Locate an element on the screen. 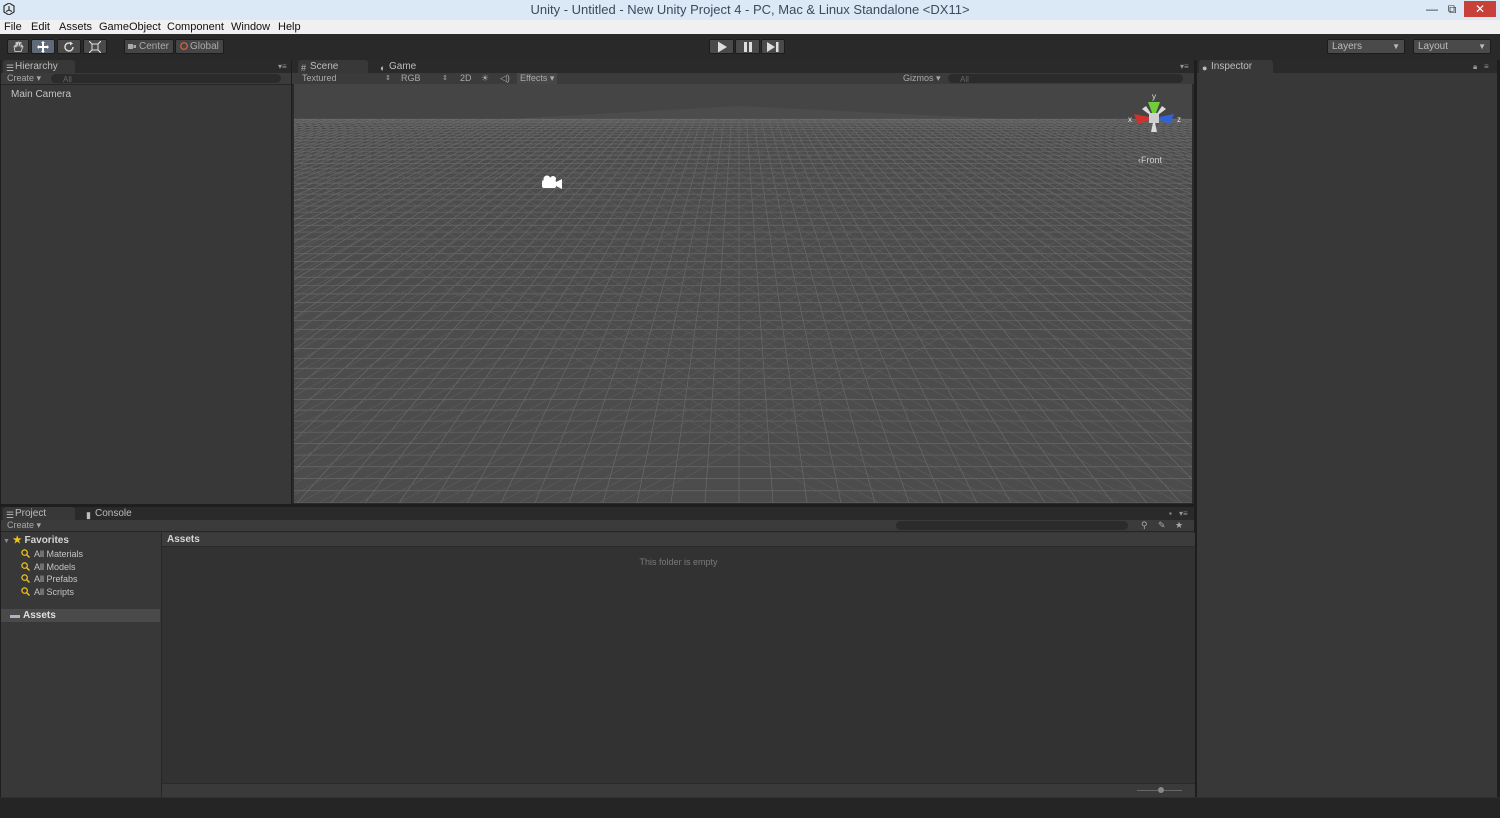 This screenshot has height=818, width=1500. close-button: ✕ is located at coordinates (1480, 9).